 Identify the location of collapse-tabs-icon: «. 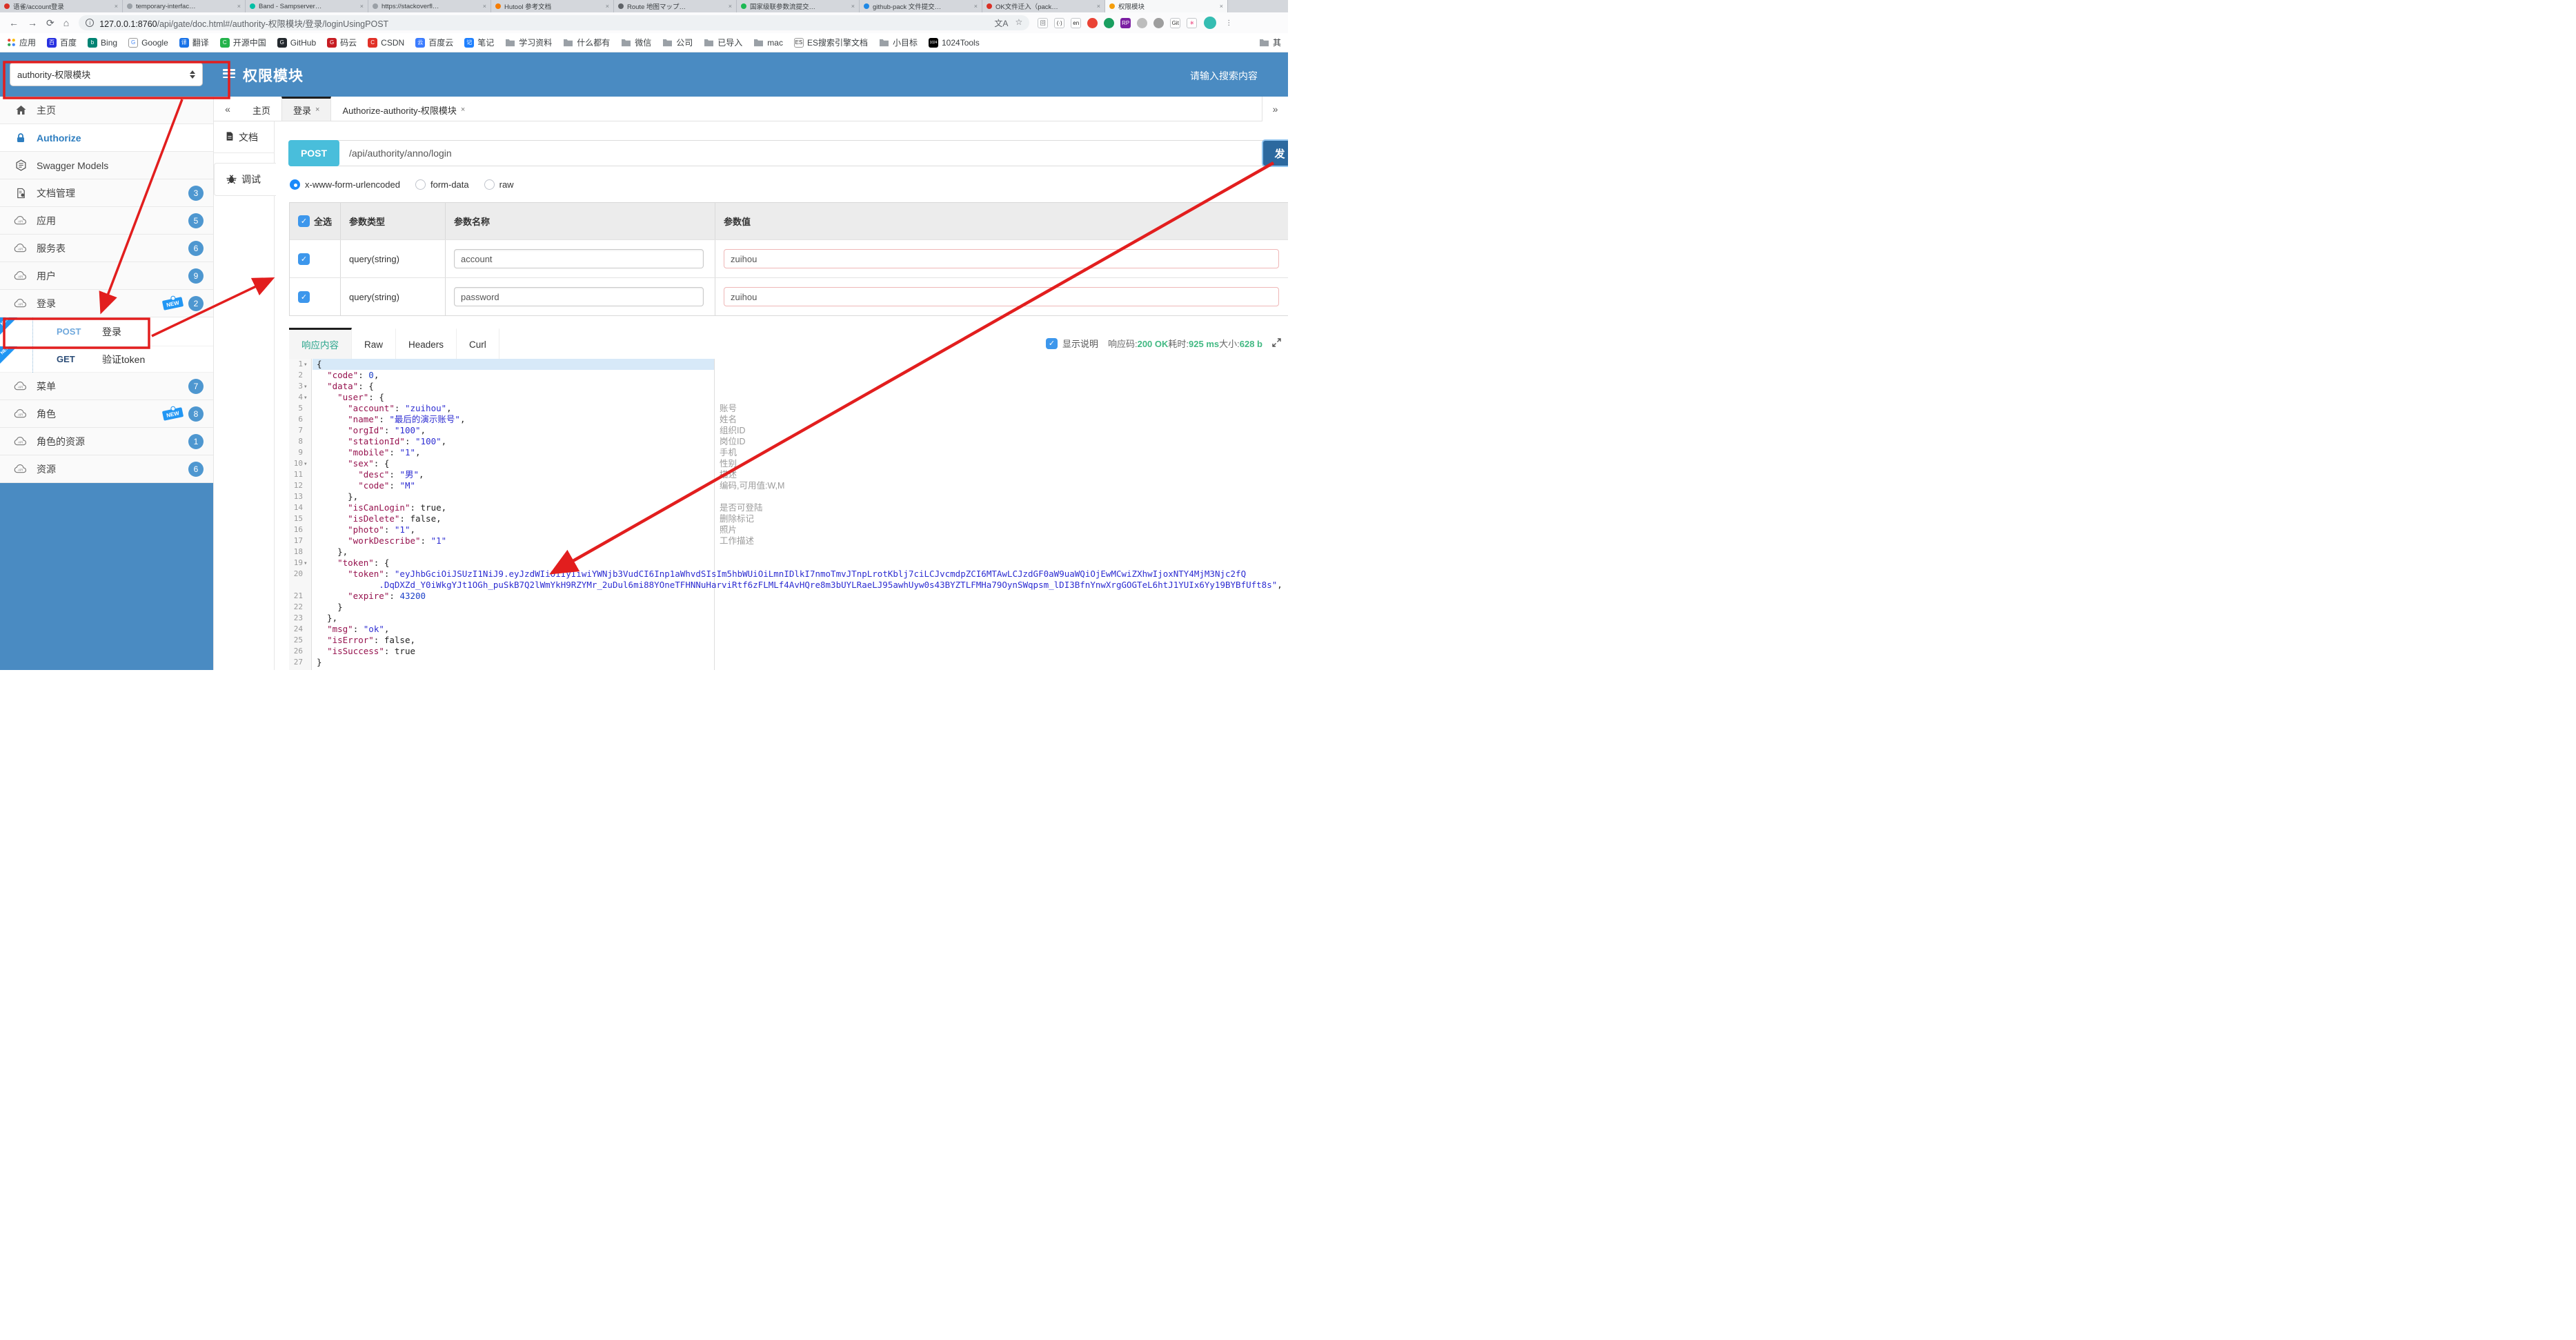
(227, 109).